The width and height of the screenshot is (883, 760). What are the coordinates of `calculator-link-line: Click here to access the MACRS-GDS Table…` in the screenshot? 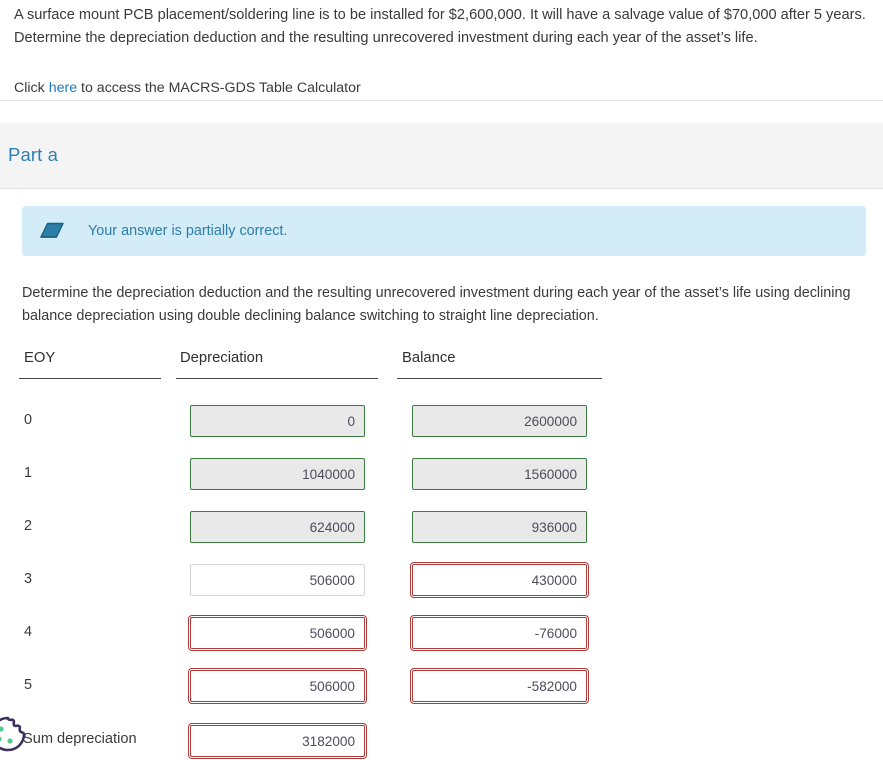 It's located at (441, 88).